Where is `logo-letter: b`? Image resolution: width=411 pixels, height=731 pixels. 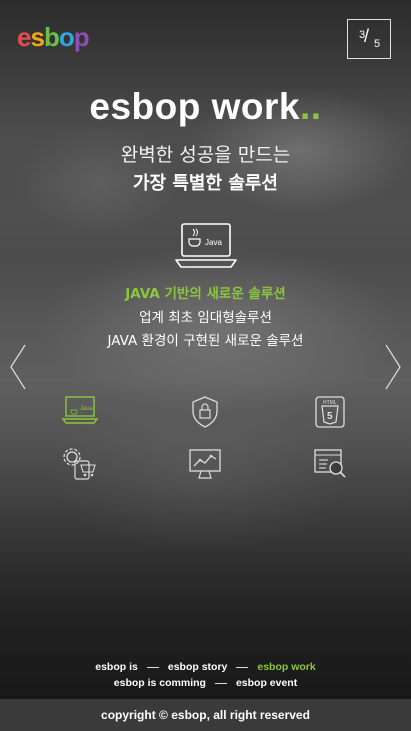
logo-letter: b is located at coordinates (51, 37).